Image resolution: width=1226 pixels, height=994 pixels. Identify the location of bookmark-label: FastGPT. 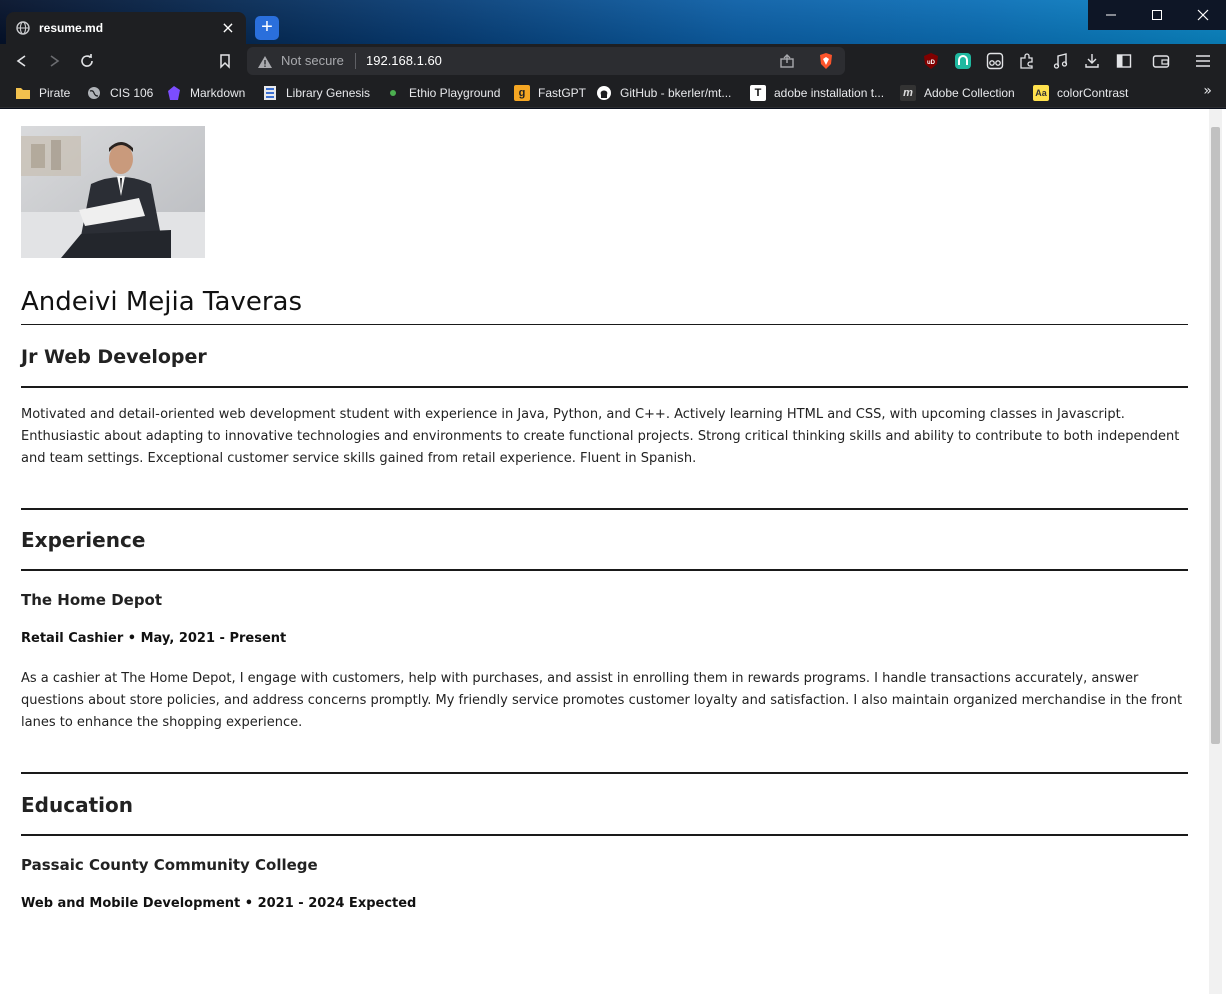
(562, 93).